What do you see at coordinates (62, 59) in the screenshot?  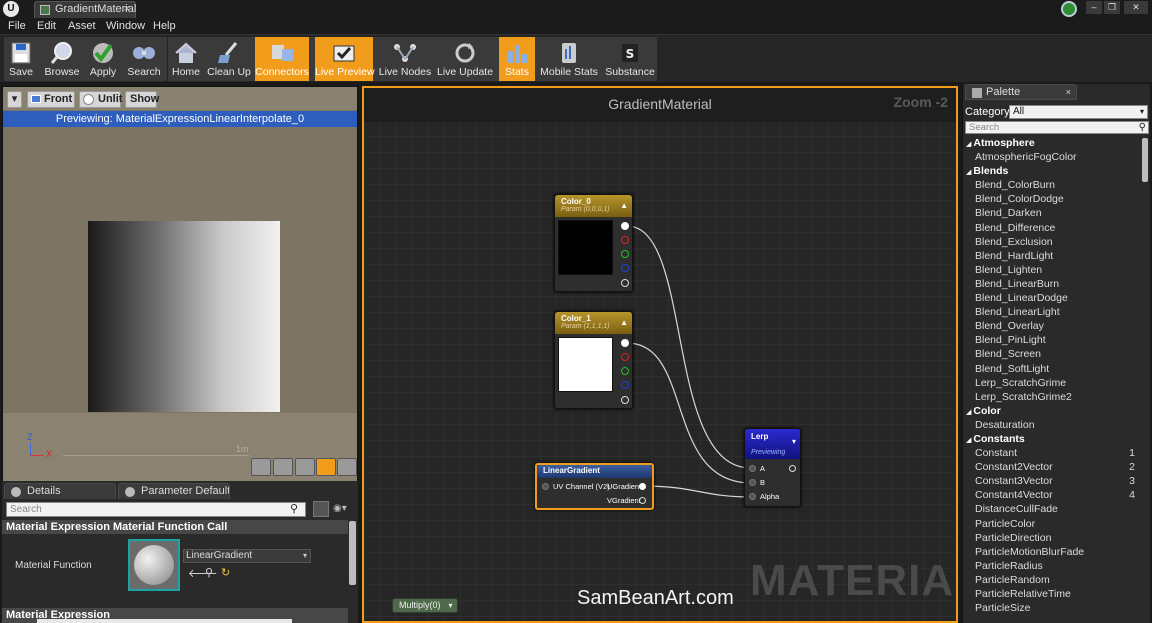 I see `browse-button: Browse` at bounding box center [62, 59].